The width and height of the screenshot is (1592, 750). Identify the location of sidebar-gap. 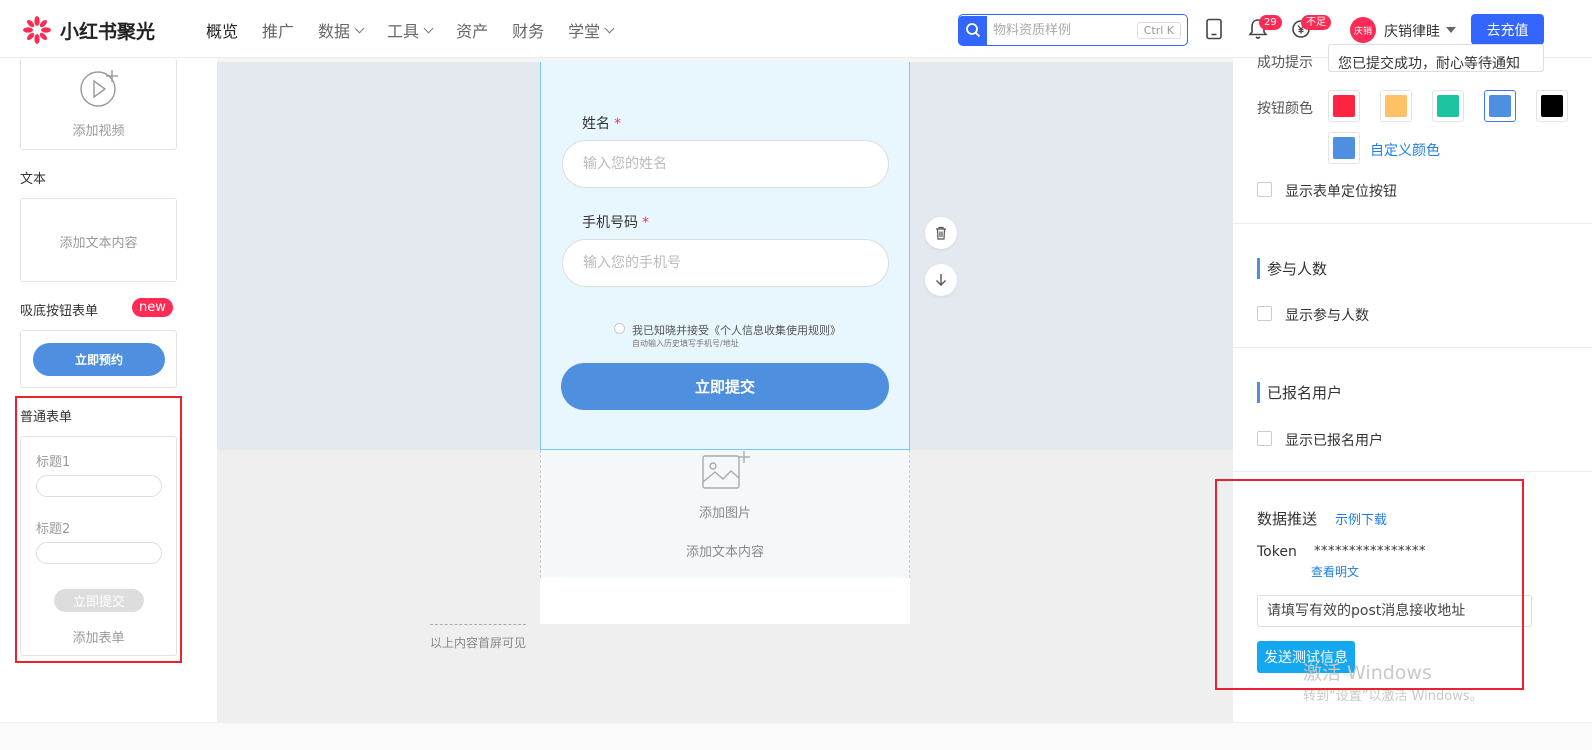
(208, 404).